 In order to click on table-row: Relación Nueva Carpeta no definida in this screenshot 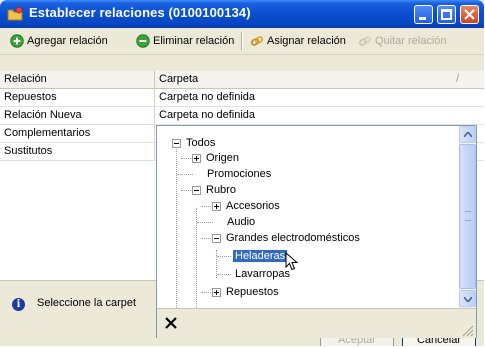, I will do `click(242, 116)`.